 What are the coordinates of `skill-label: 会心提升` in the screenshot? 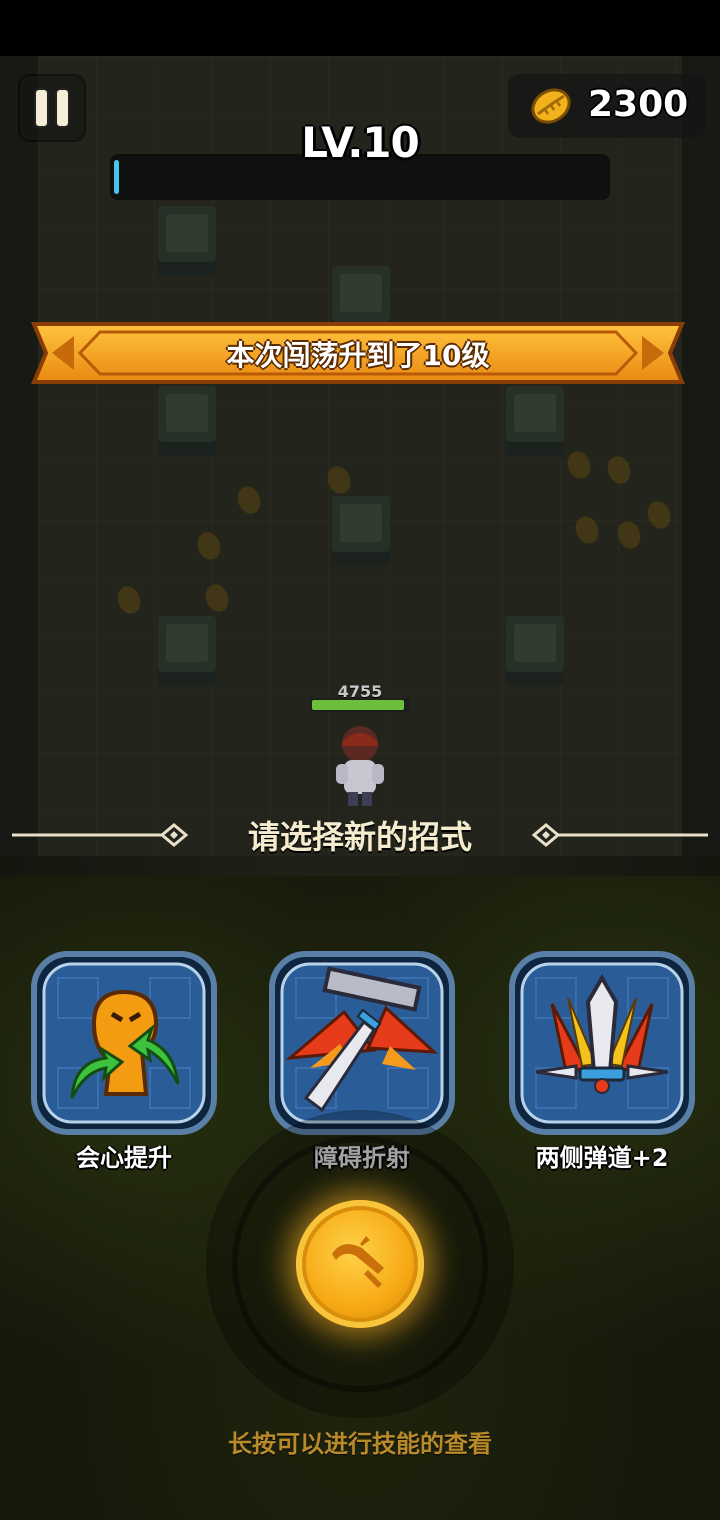 It's located at (124, 1158).